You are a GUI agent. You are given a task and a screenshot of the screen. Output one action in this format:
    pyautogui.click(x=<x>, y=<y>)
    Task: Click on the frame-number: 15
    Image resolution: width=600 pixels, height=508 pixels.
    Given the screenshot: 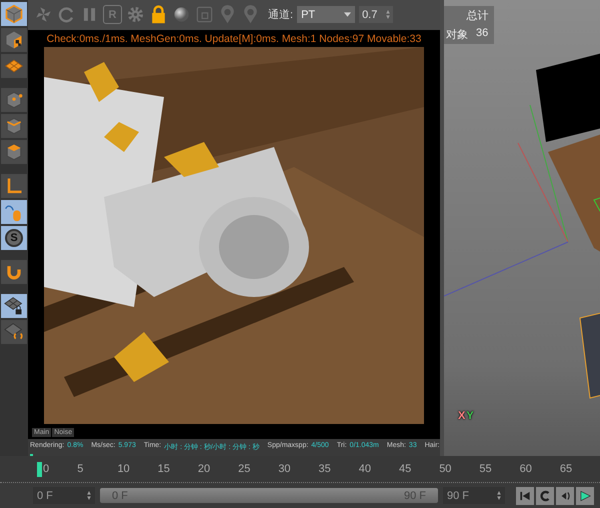 What is the action you would take?
    pyautogui.click(x=164, y=469)
    